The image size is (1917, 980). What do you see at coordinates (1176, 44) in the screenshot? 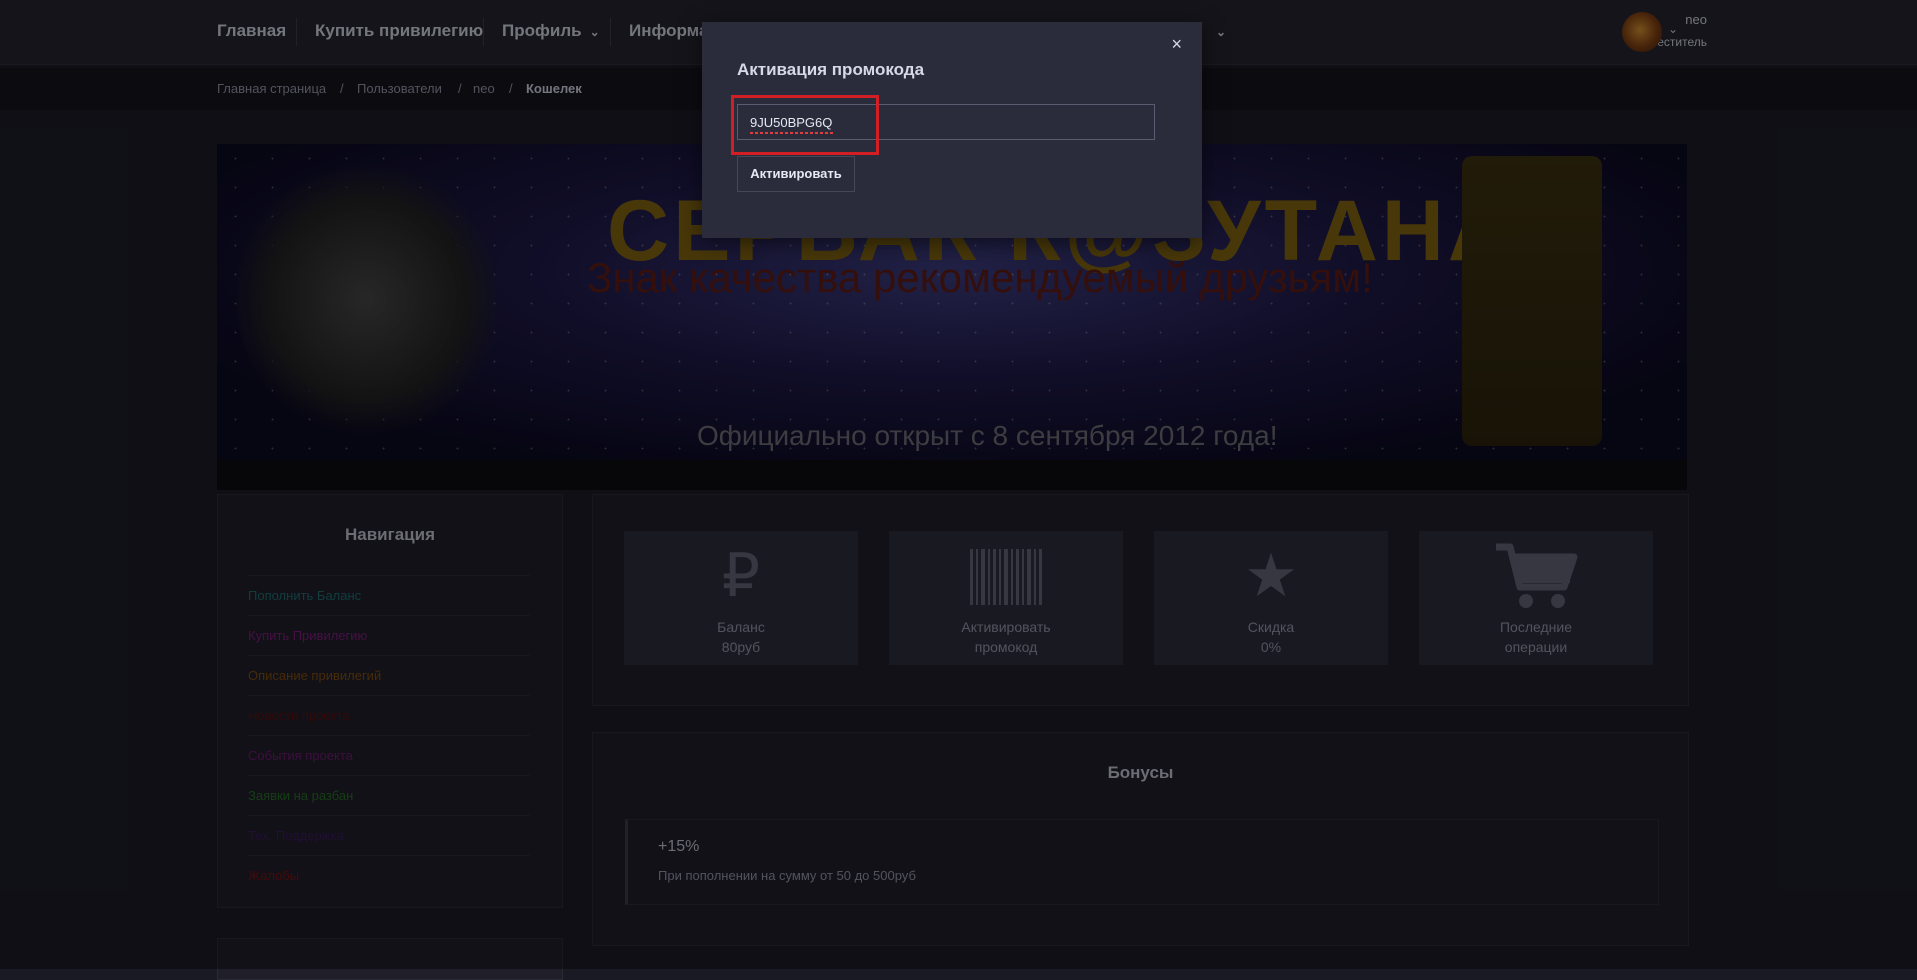
I see `close-icon: ×` at bounding box center [1176, 44].